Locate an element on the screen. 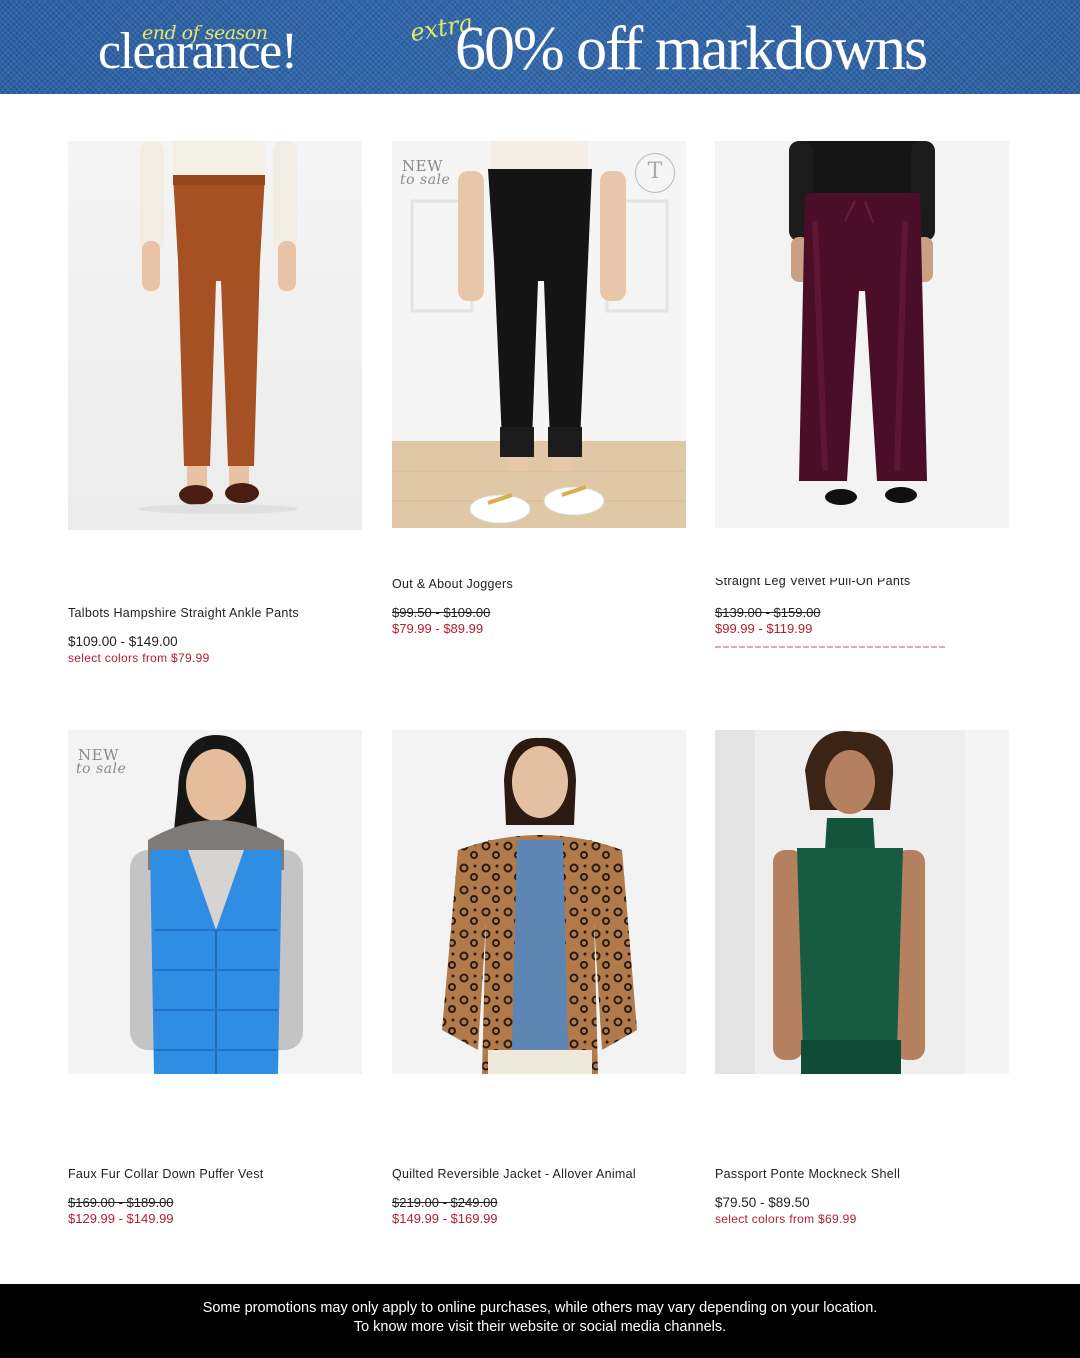 The image size is (1080, 1358). velvet-pants-photo is located at coordinates (862, 334).